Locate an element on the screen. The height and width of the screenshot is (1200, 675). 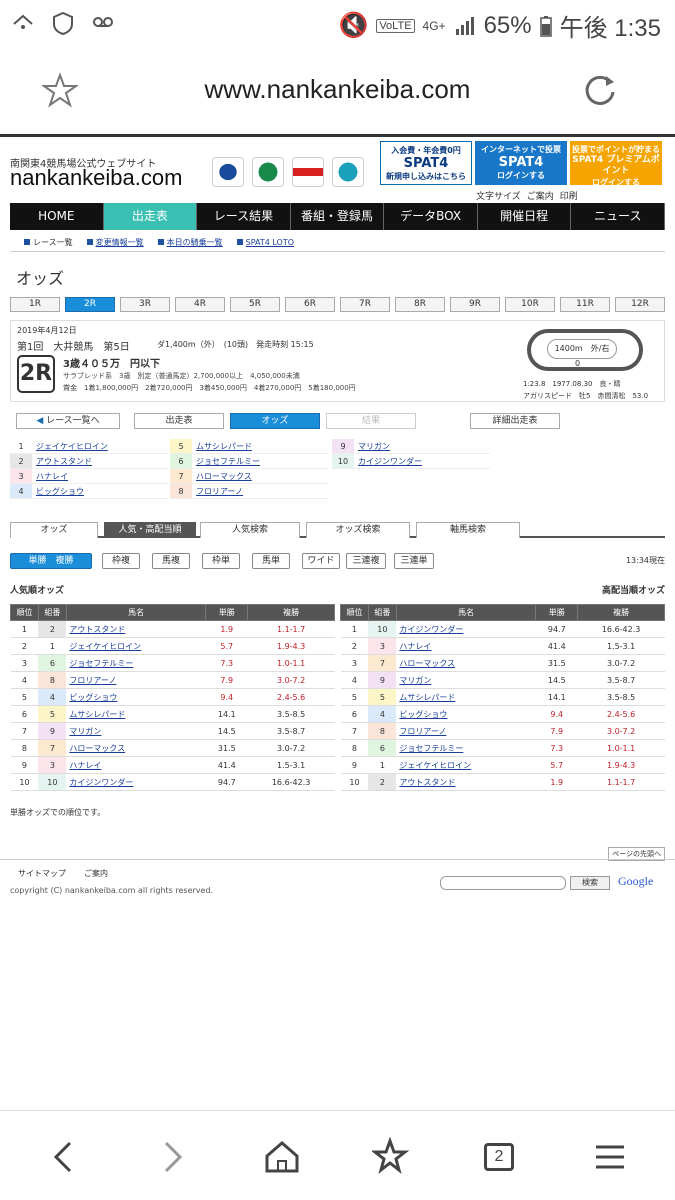
section-tab-1: 人気・高配当順 is located at coordinates (150, 530).